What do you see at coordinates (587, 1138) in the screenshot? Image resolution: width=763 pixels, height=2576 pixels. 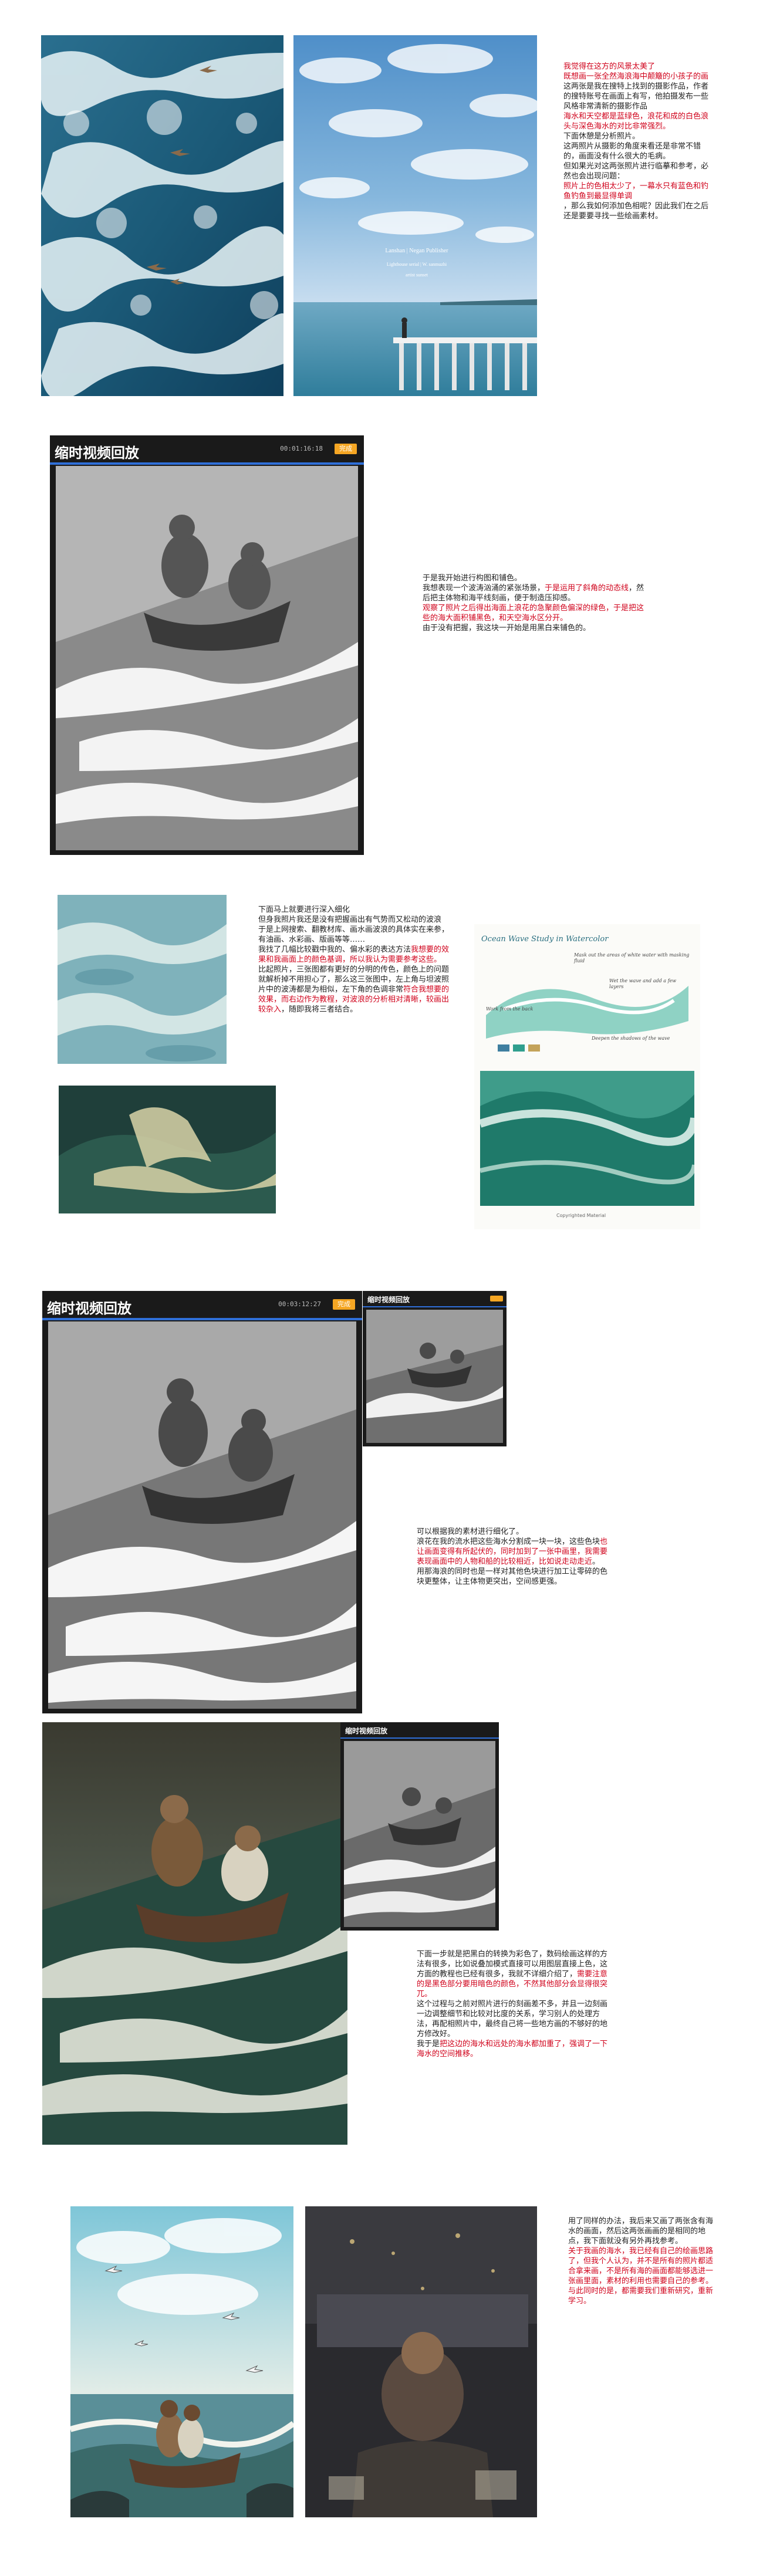 I see `tutorial-wave-painting` at bounding box center [587, 1138].